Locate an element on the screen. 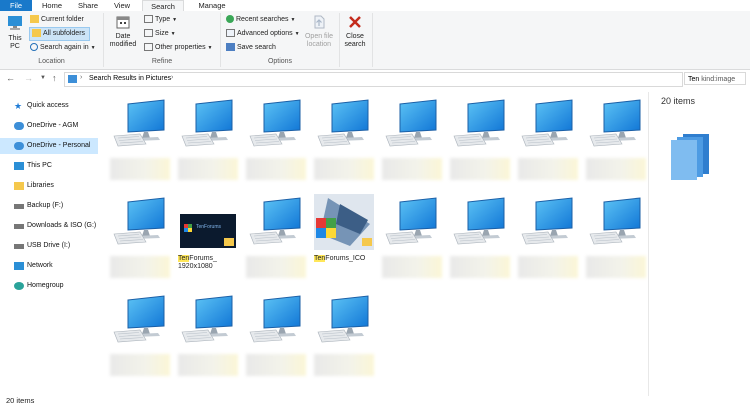  nav-item-backup: Backup (F:) is located at coordinates (49, 206).